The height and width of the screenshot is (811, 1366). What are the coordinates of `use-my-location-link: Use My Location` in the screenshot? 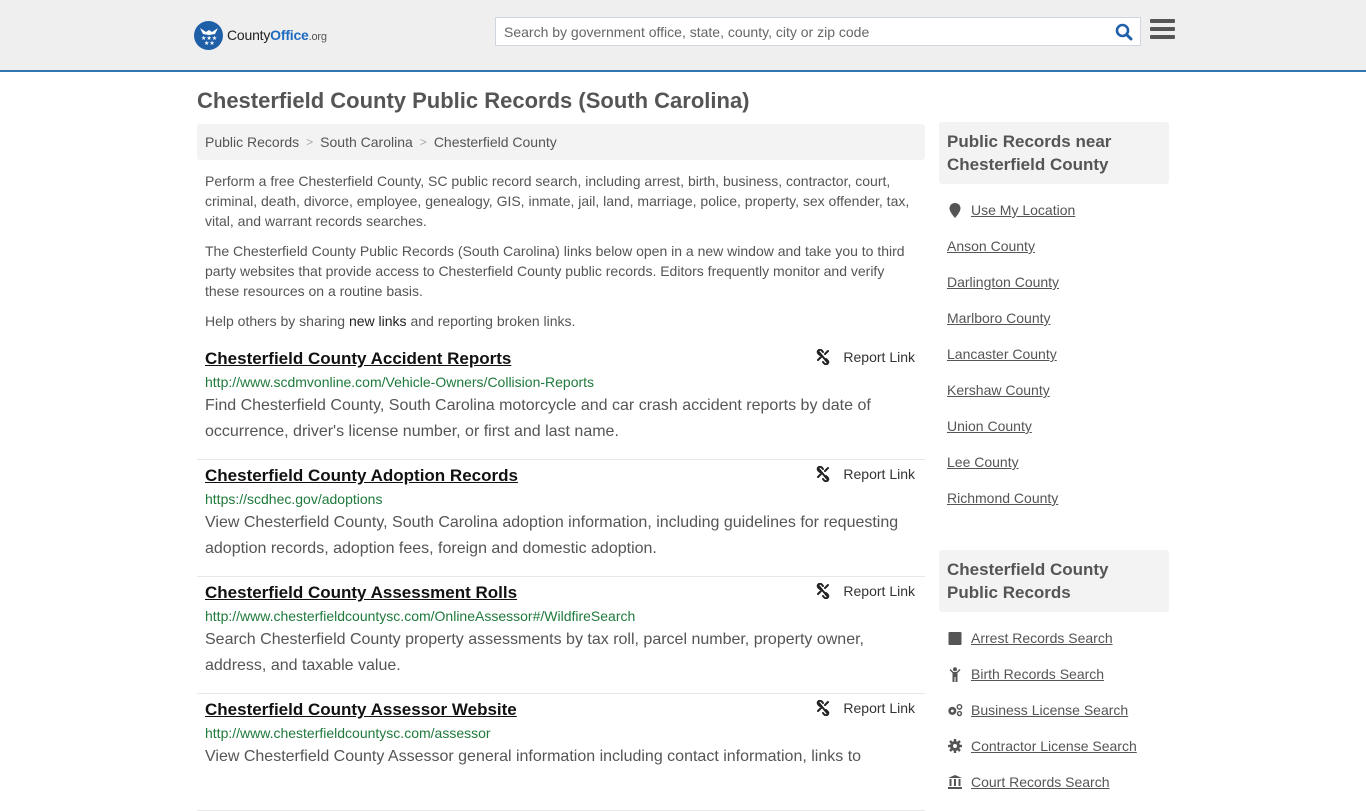 It's located at (1023, 210).